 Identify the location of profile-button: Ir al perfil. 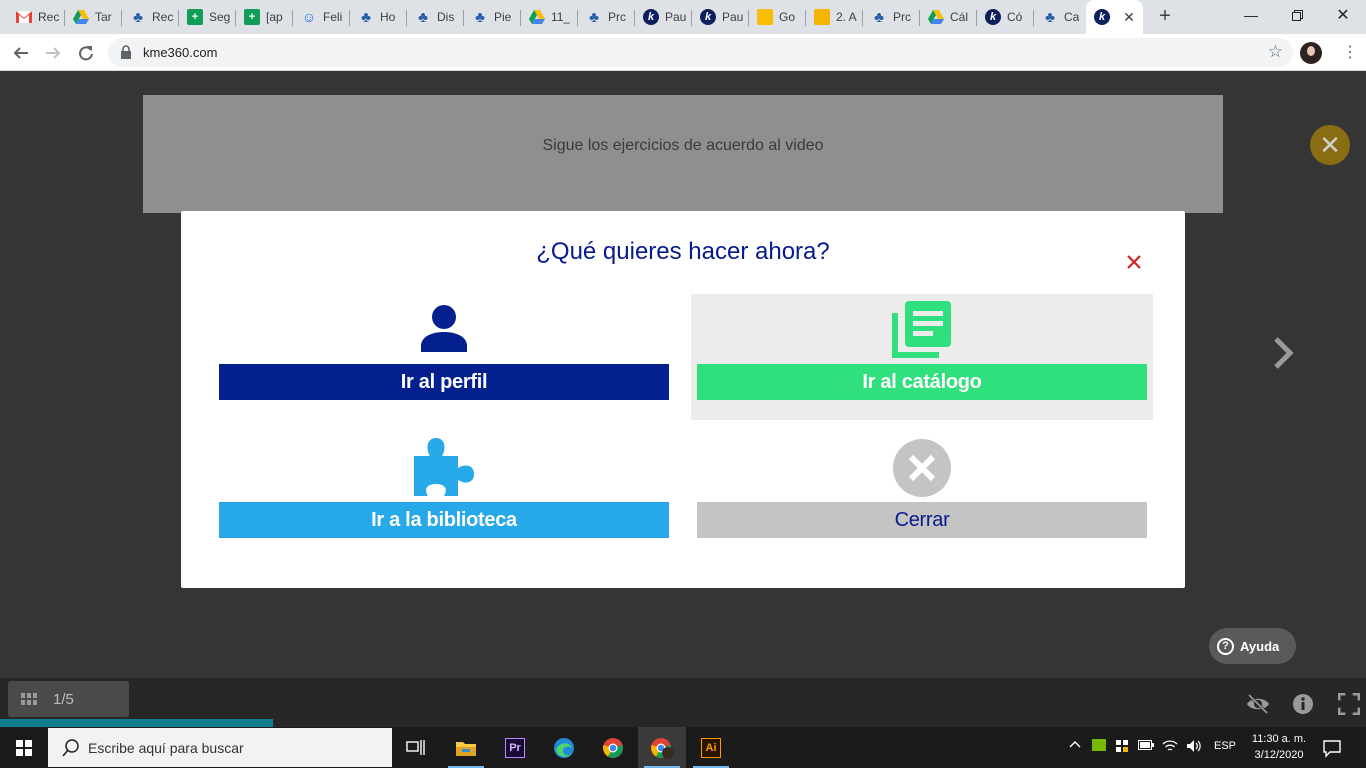
(444, 382).